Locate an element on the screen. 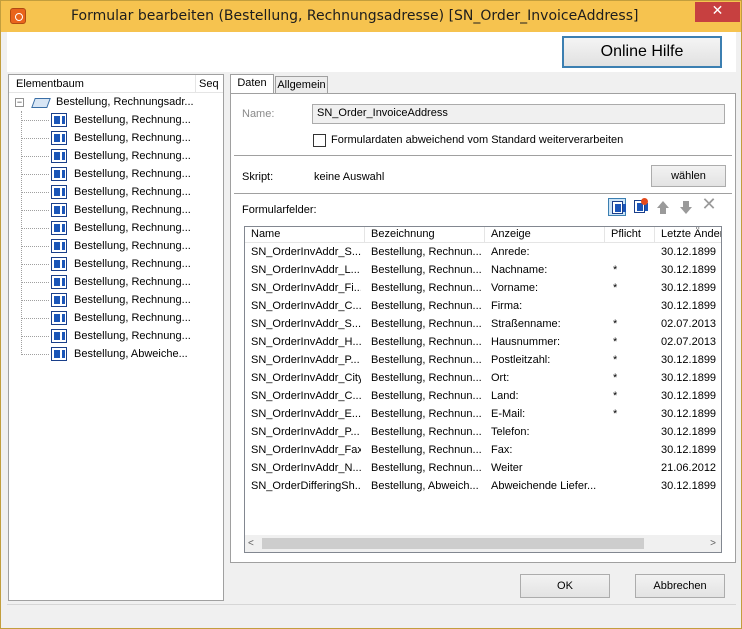  scroll-right-icon: > is located at coordinates (713, 543).